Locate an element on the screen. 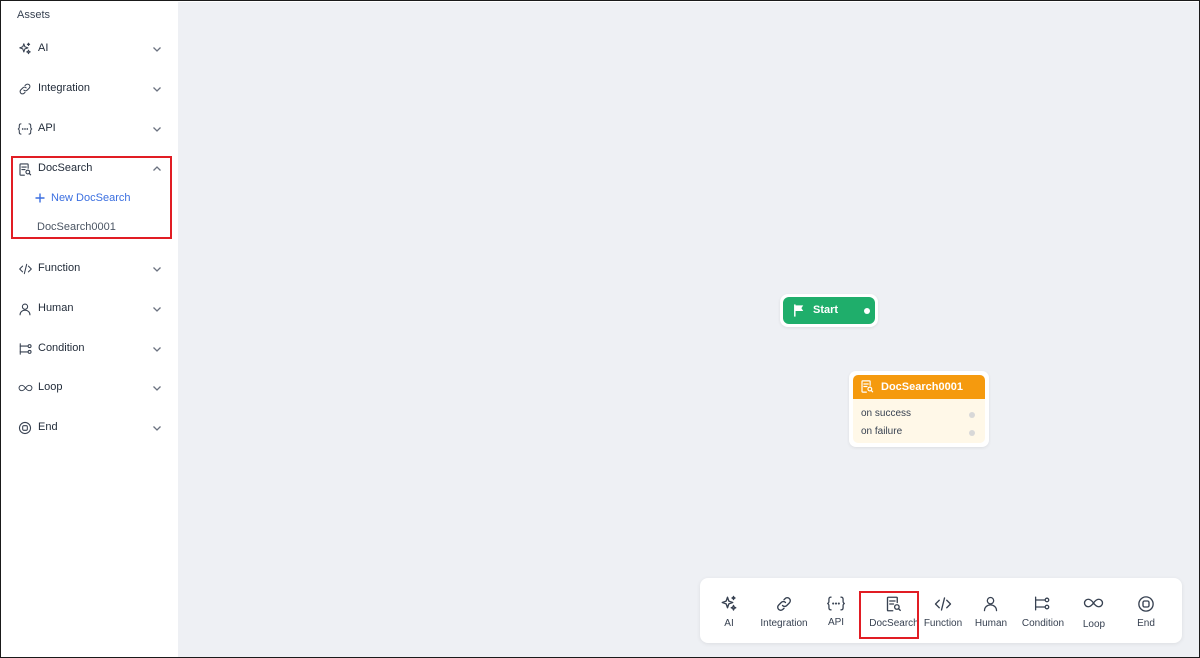  sidebar-item-ai: AI is located at coordinates (90, 49).